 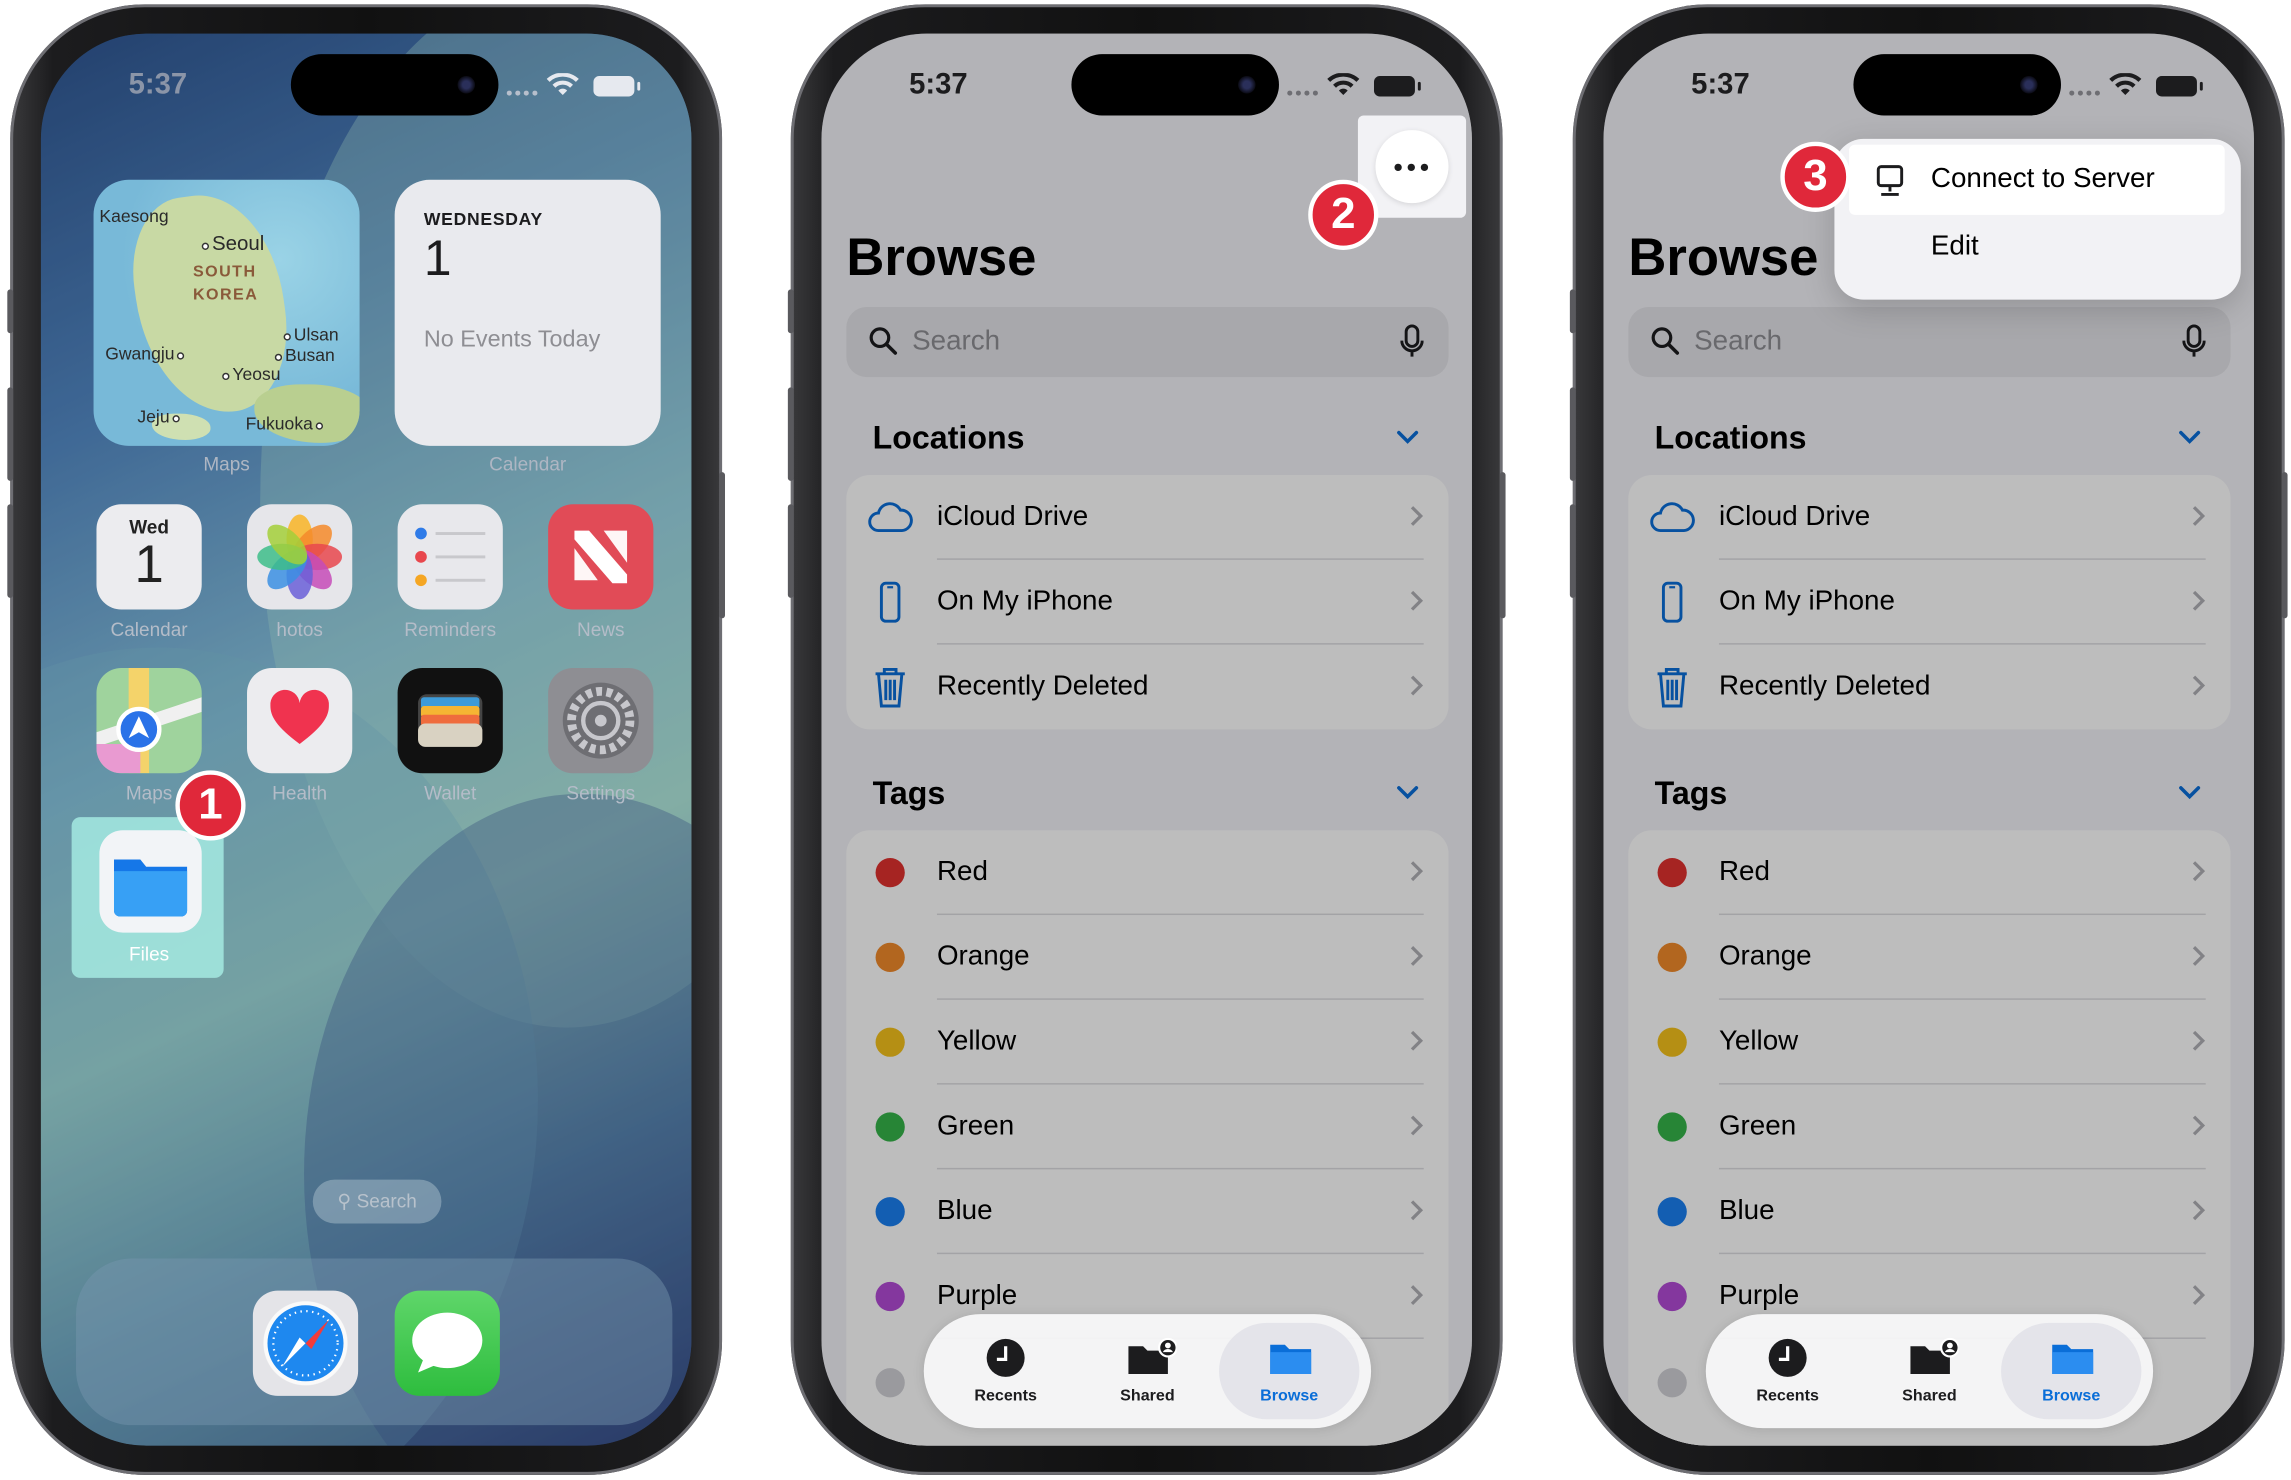 What do you see at coordinates (149, 629) in the screenshot?
I see `calendar-app-label: Calendar` at bounding box center [149, 629].